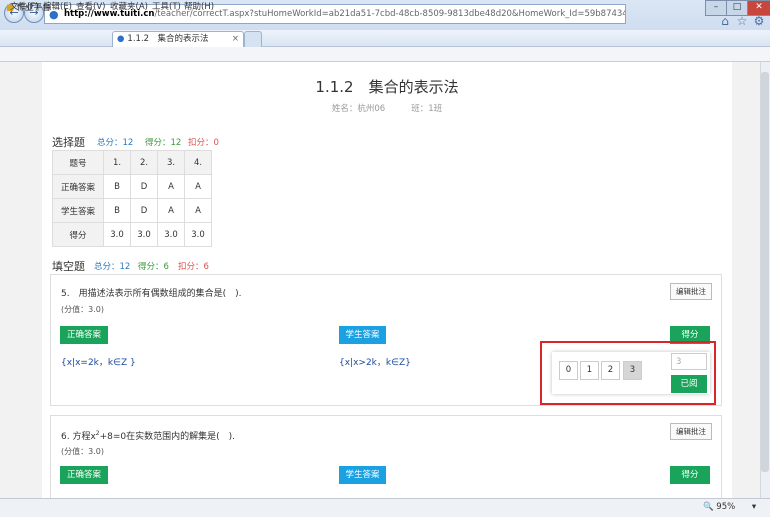 This screenshot has width=770, height=517. What do you see at coordinates (151, 294) in the screenshot?
I see `question-text: 5. 用描述法表示所有偶数组成的集合是( ).` at bounding box center [151, 294].